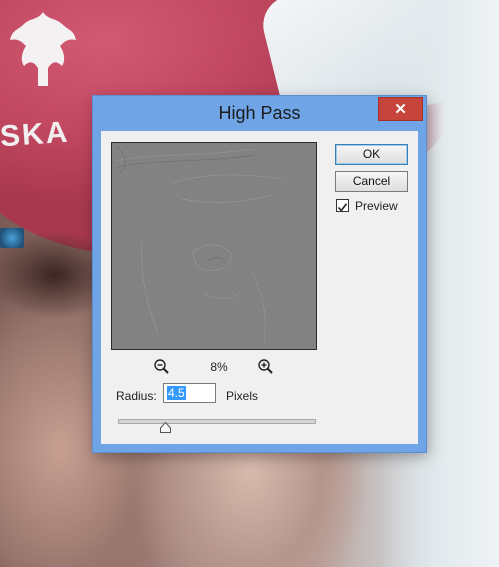 The height and width of the screenshot is (567, 499). I want to click on radius-units-label: Pixels, so click(242, 396).